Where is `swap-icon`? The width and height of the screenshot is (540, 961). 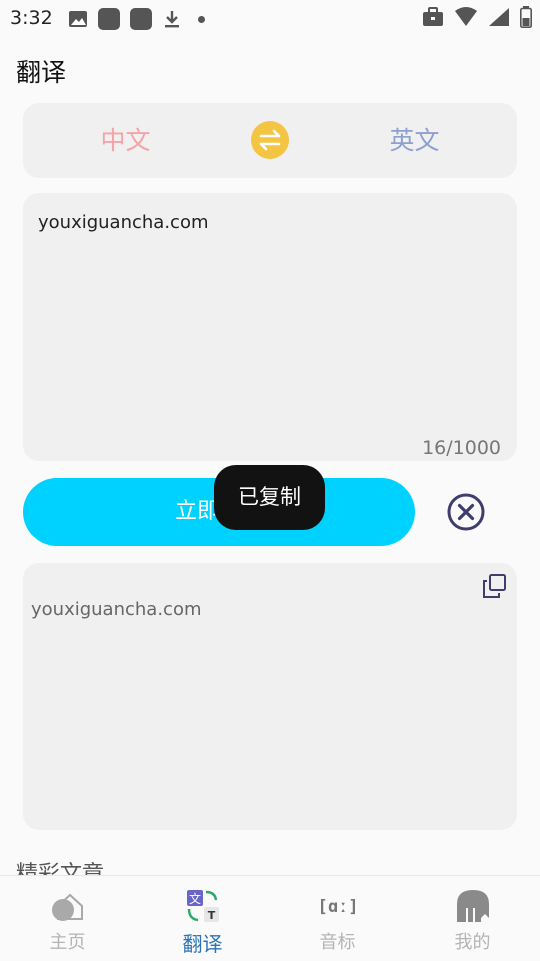 swap-icon is located at coordinates (270, 140).